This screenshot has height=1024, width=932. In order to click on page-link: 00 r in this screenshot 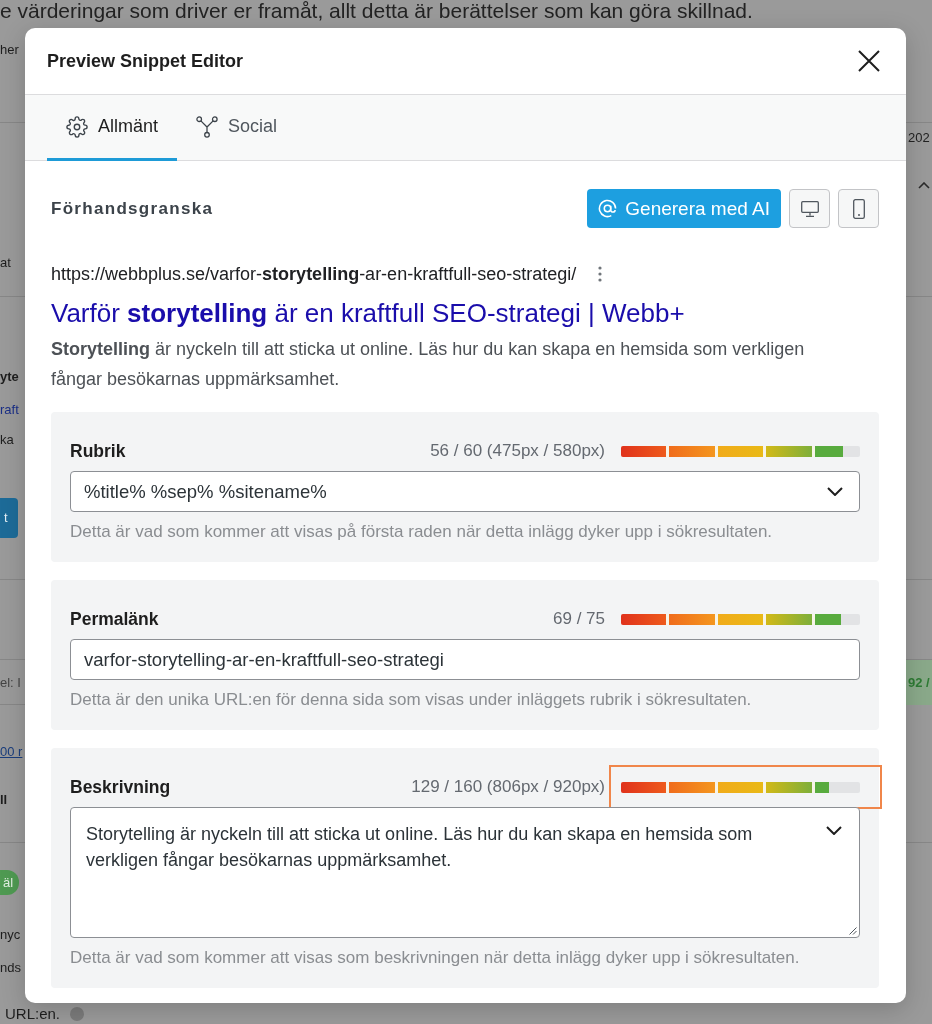, I will do `click(11, 752)`.